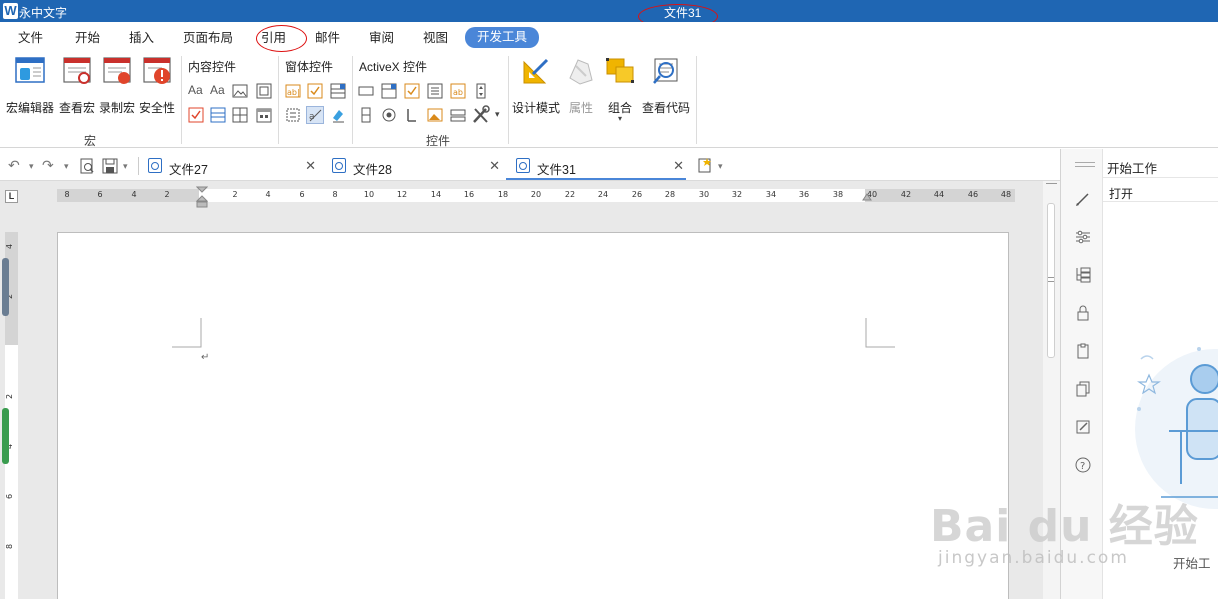  I want to click on vertical-ruler-handle-top, so click(5, 287).